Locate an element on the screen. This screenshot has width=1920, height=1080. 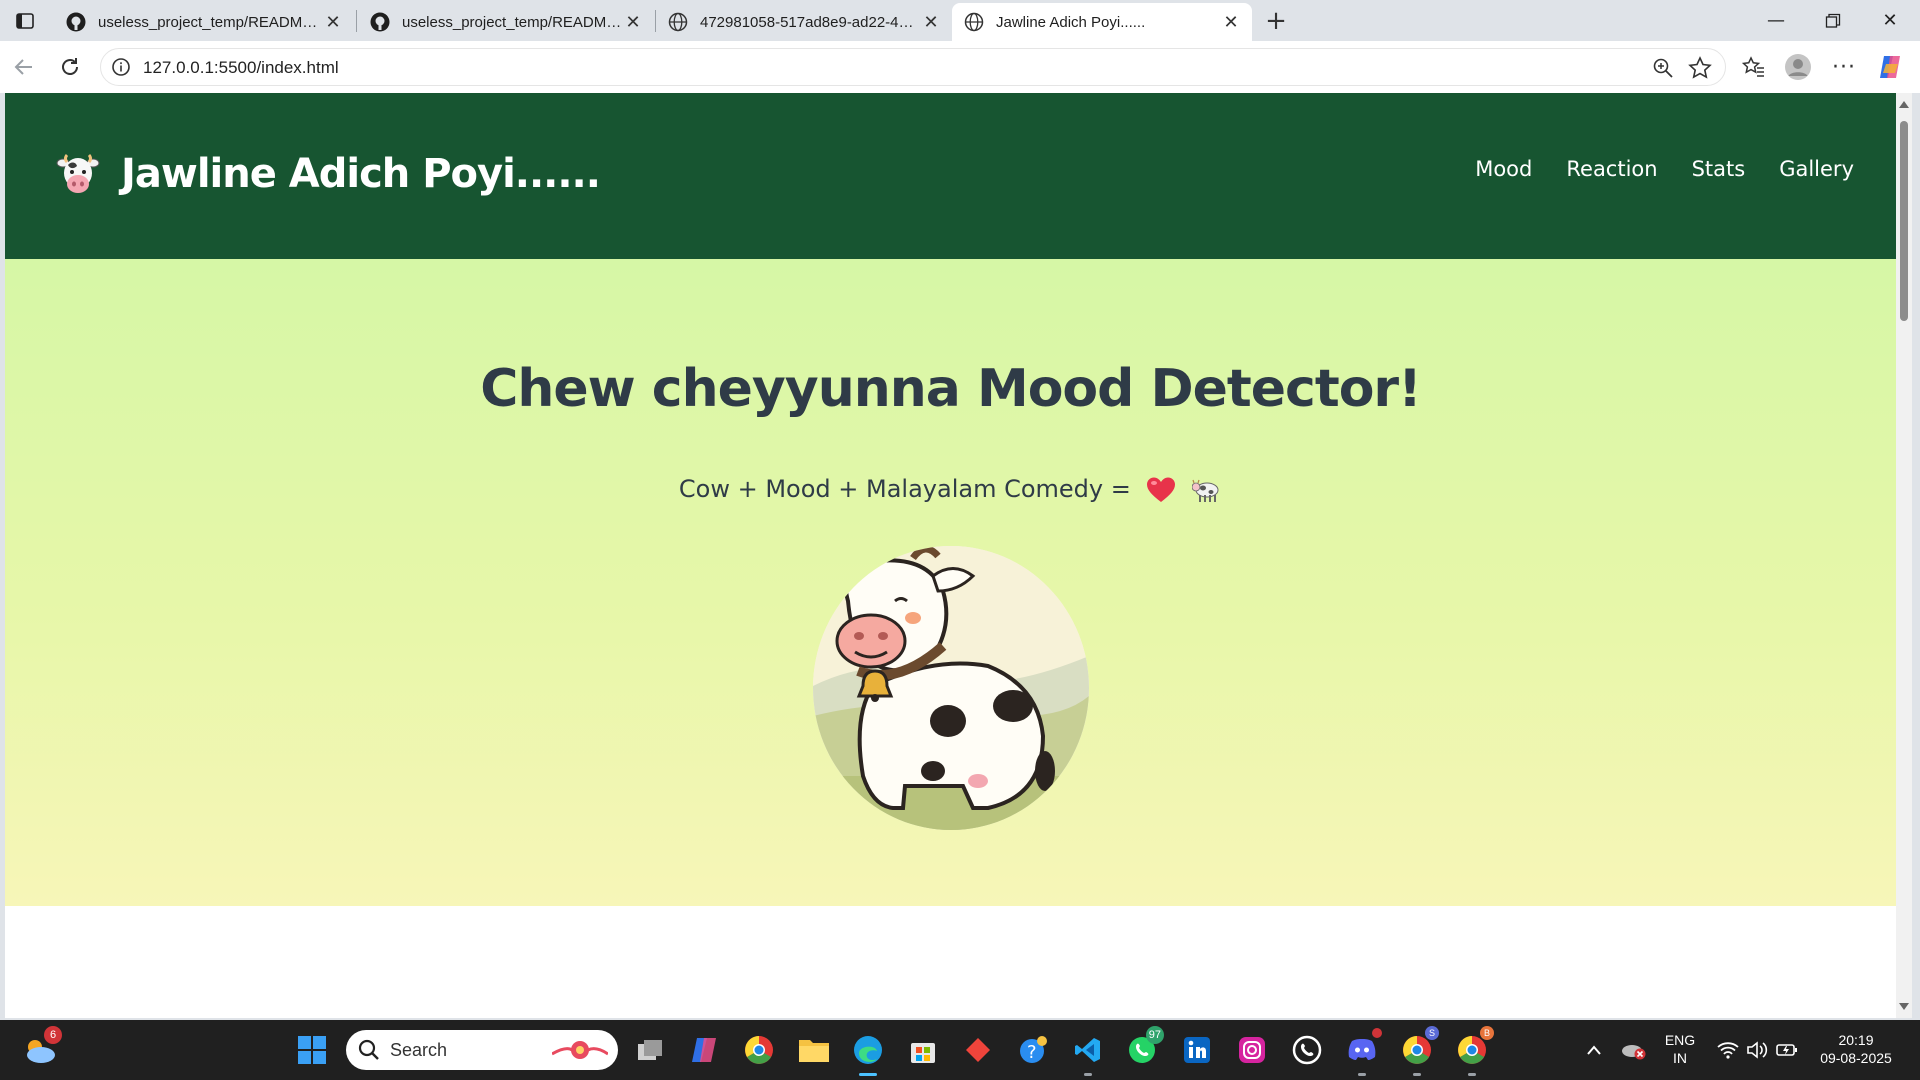
profile-badge-icon: S is located at coordinates (1432, 1033).